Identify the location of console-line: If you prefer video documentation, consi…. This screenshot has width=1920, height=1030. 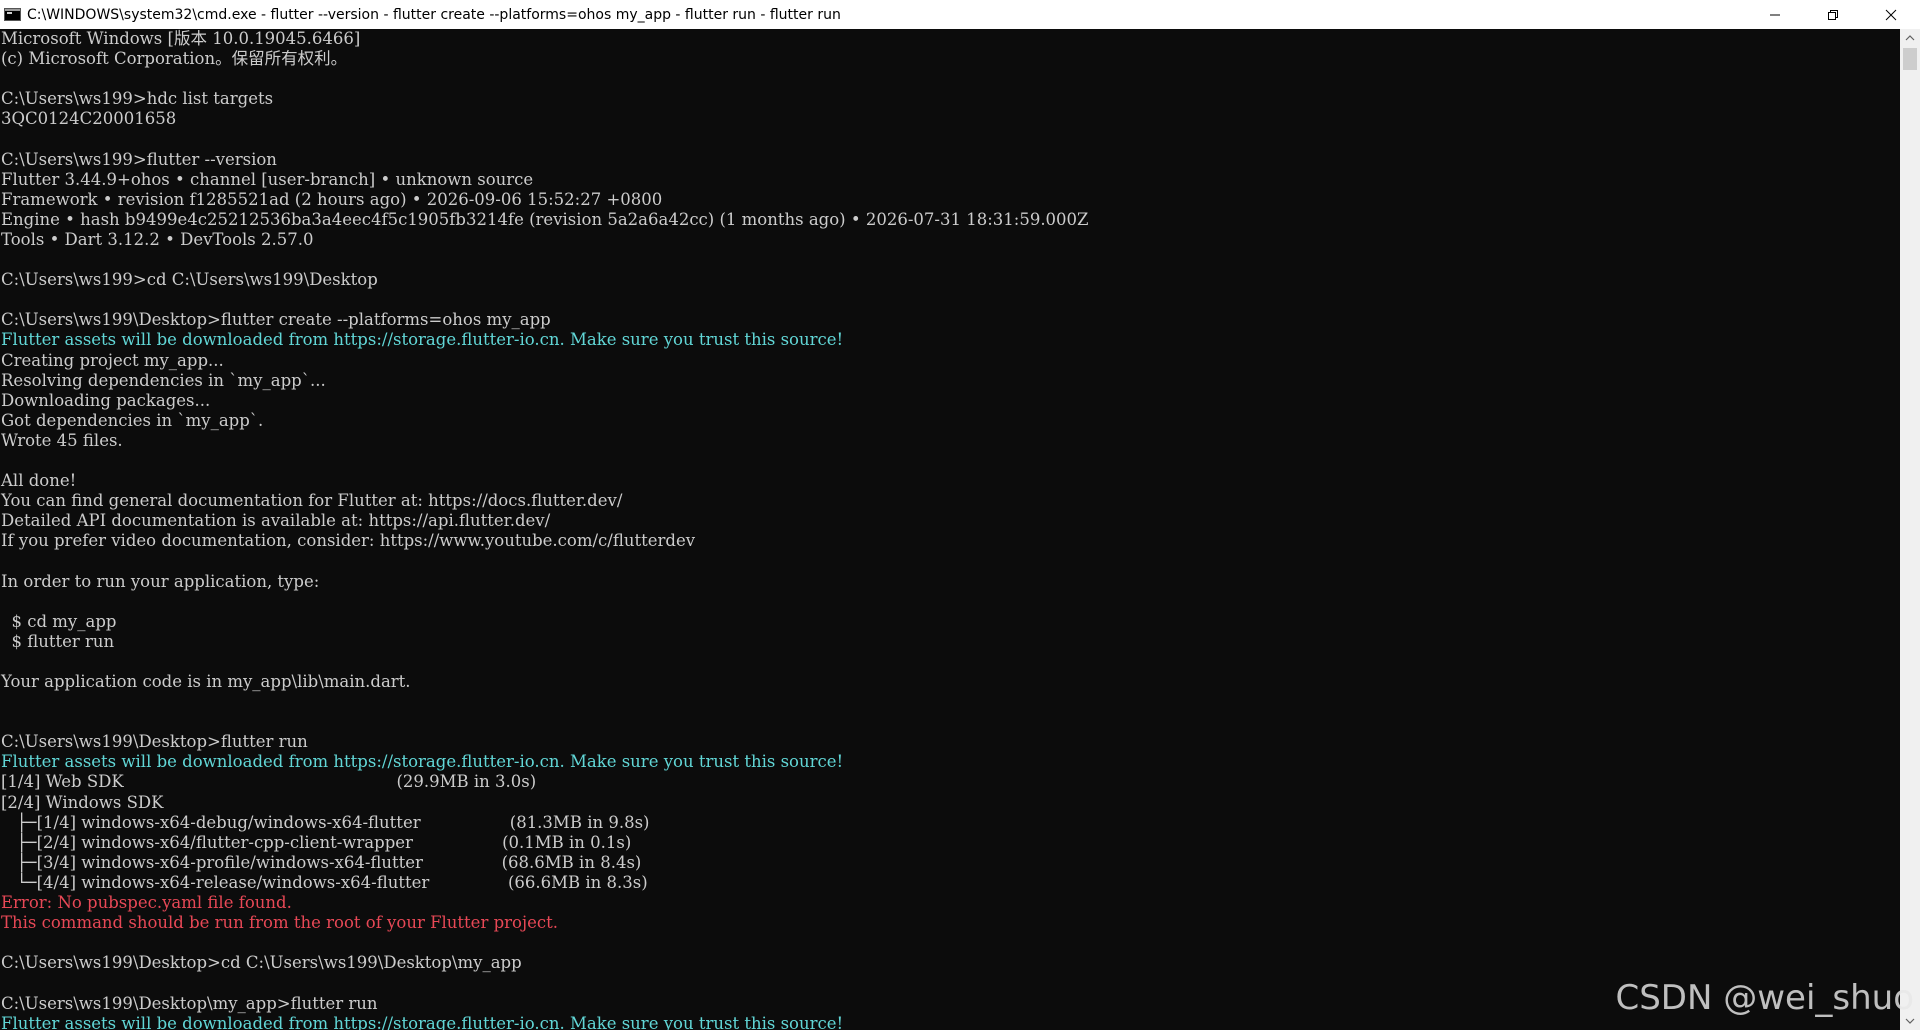
(348, 541).